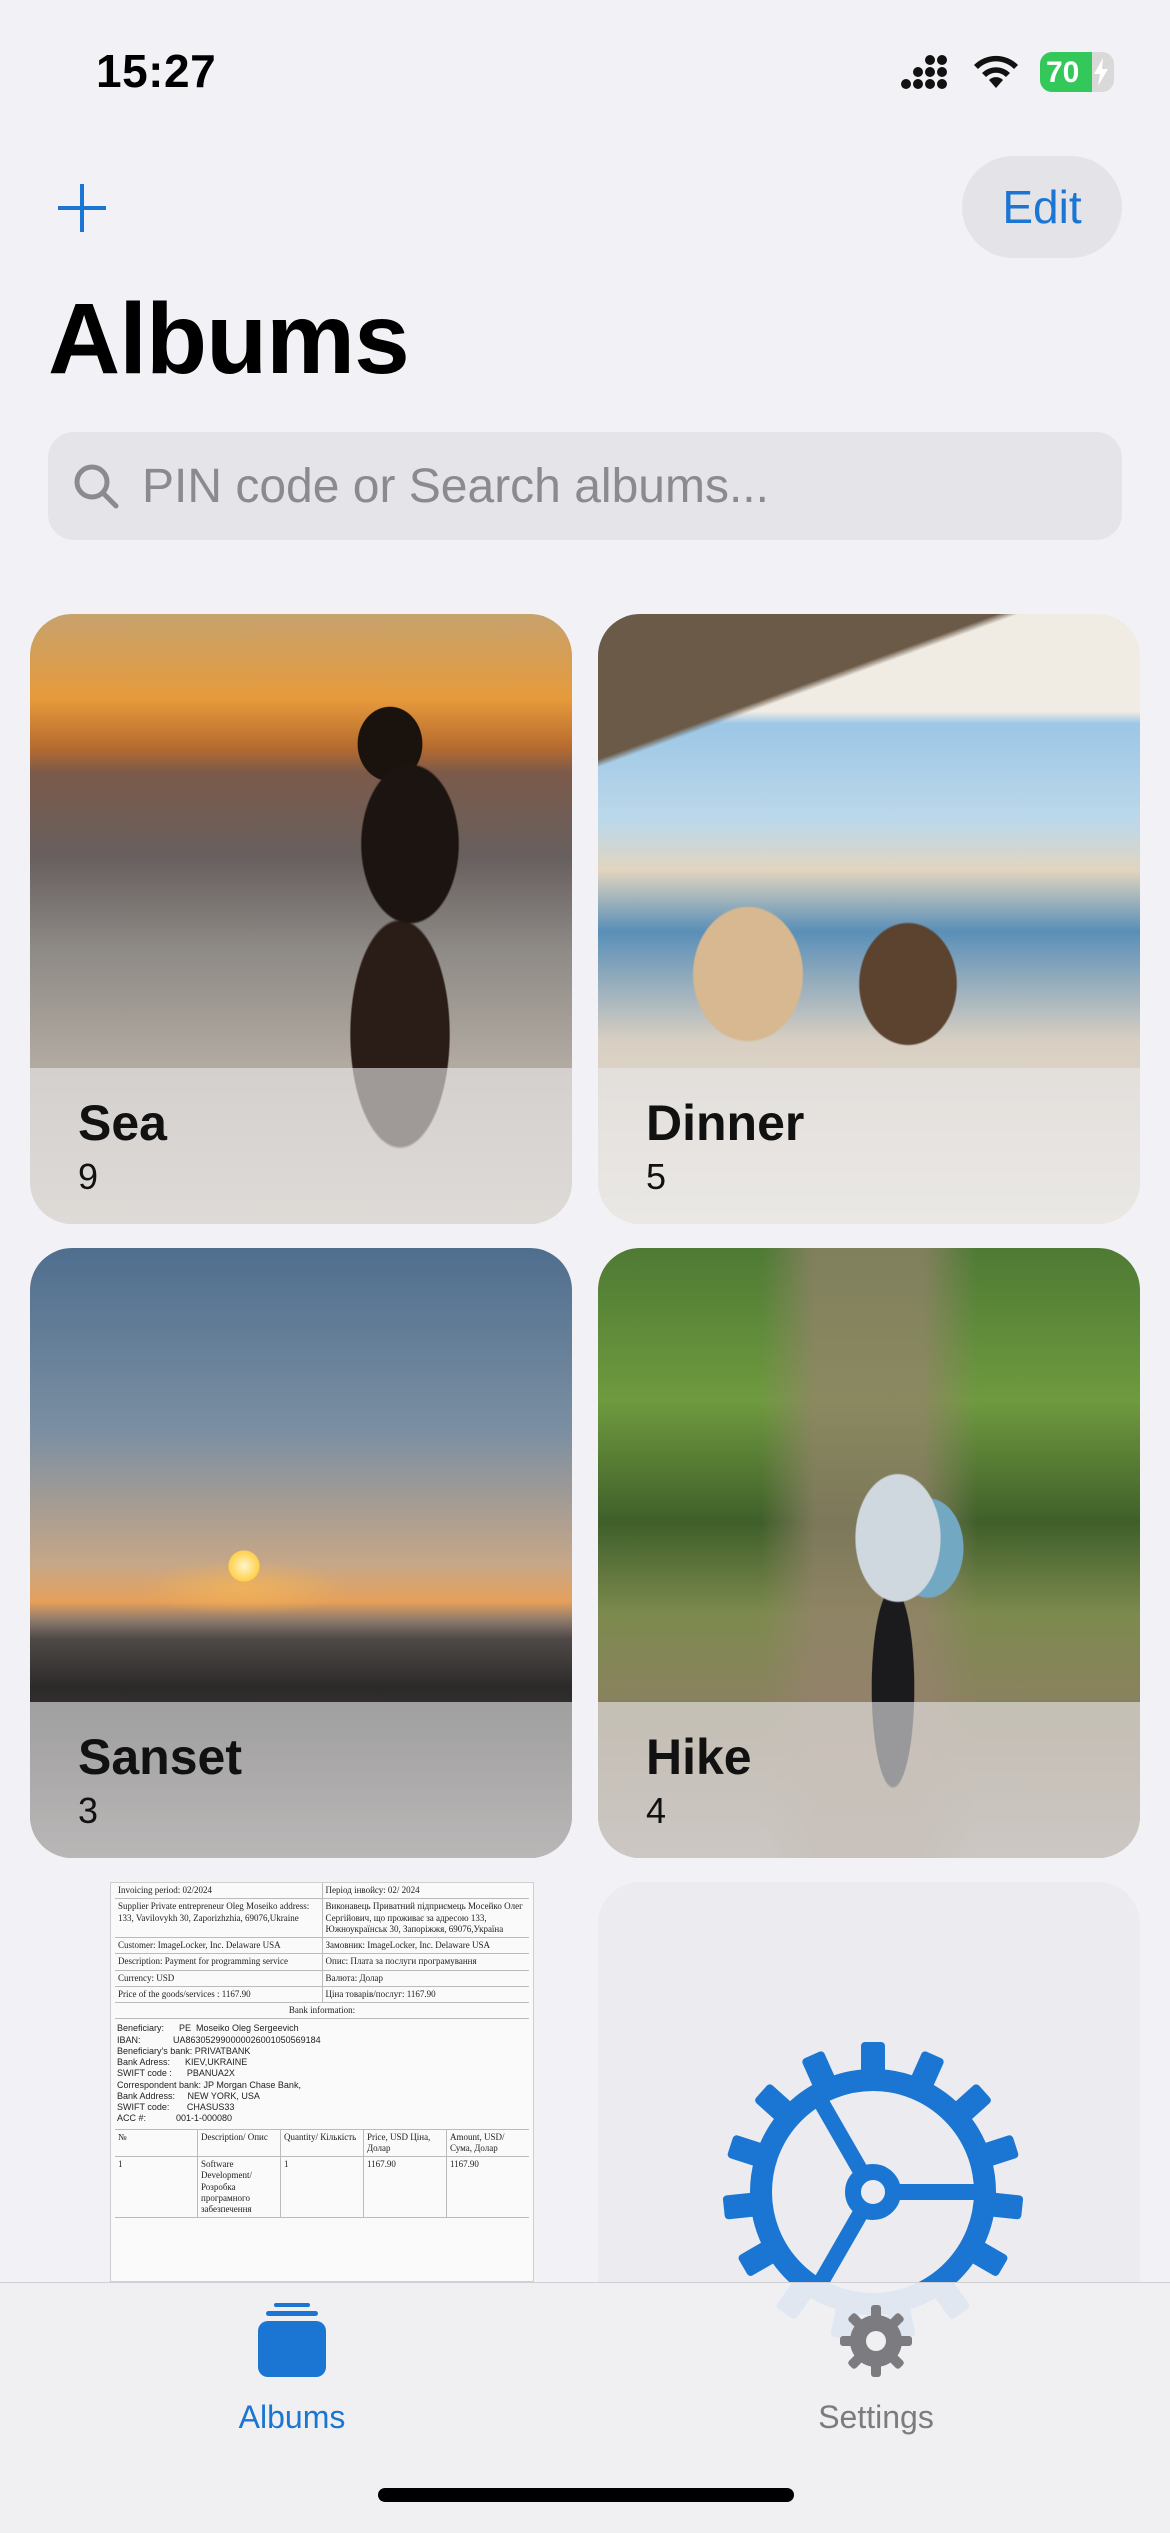  Describe the element at coordinates (425, 1978) in the screenshot. I see `invoice-currency-ua: Валюта: Долар` at that location.